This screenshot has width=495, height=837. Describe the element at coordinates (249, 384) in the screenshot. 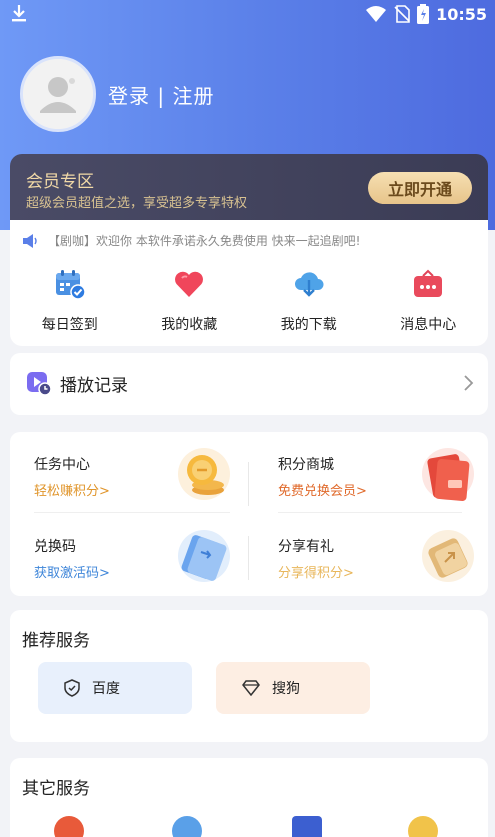

I see `play-history-row: 播放记录` at that location.